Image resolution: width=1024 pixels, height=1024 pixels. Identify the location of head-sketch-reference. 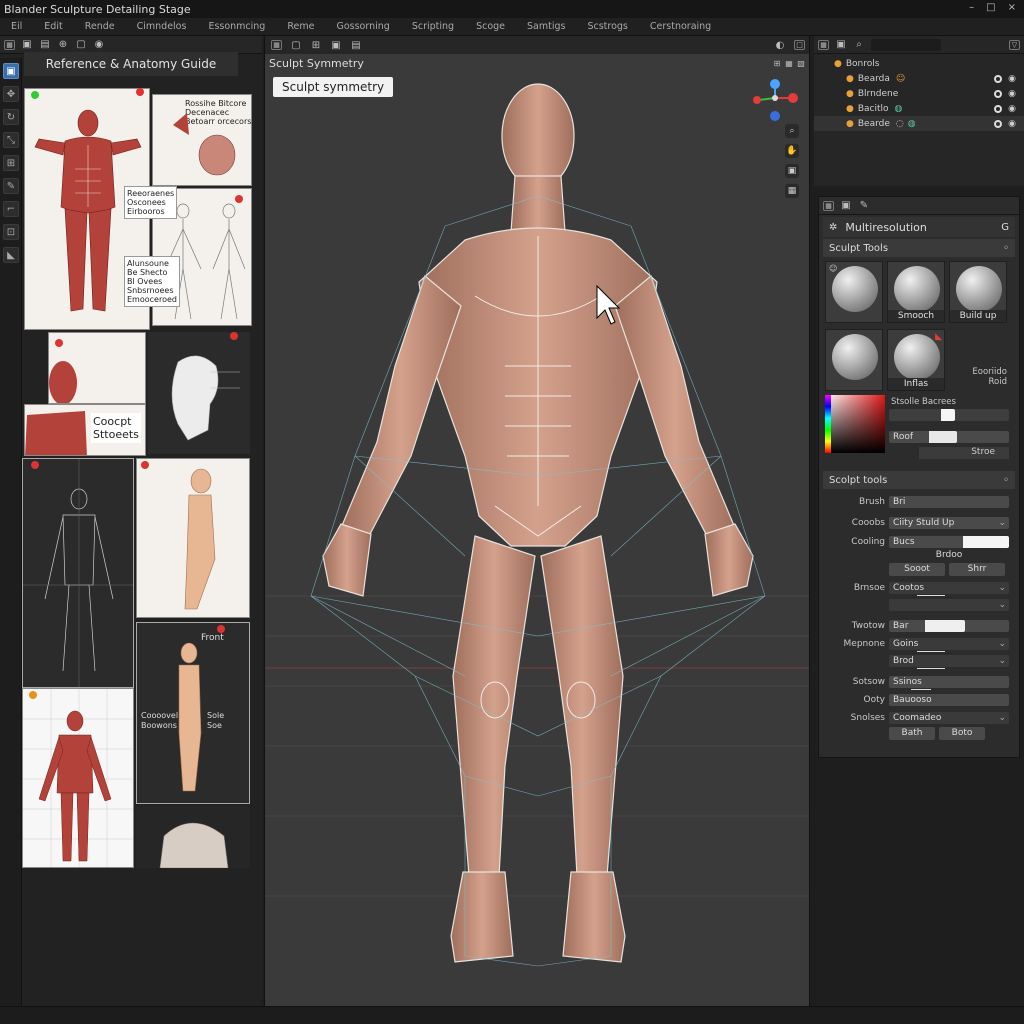
(199, 393).